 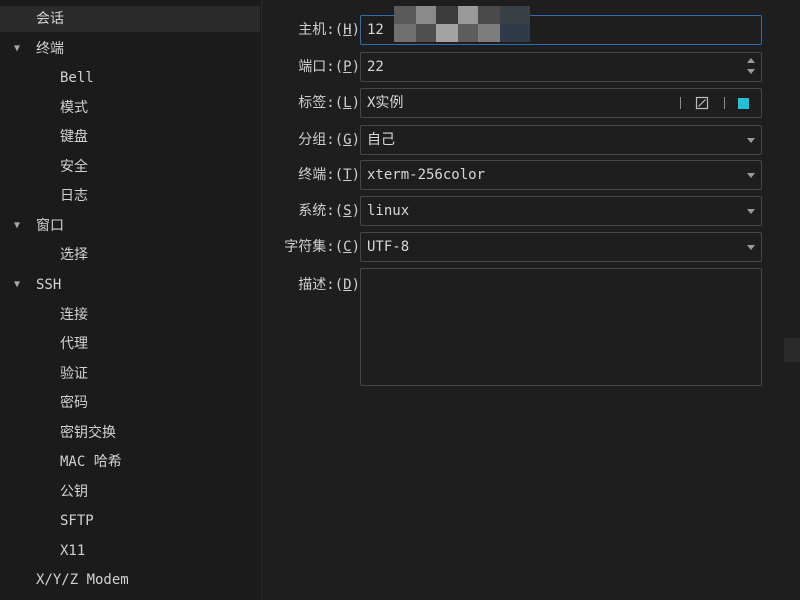 I want to click on tag-label: 标签:(L), so click(x=329, y=103).